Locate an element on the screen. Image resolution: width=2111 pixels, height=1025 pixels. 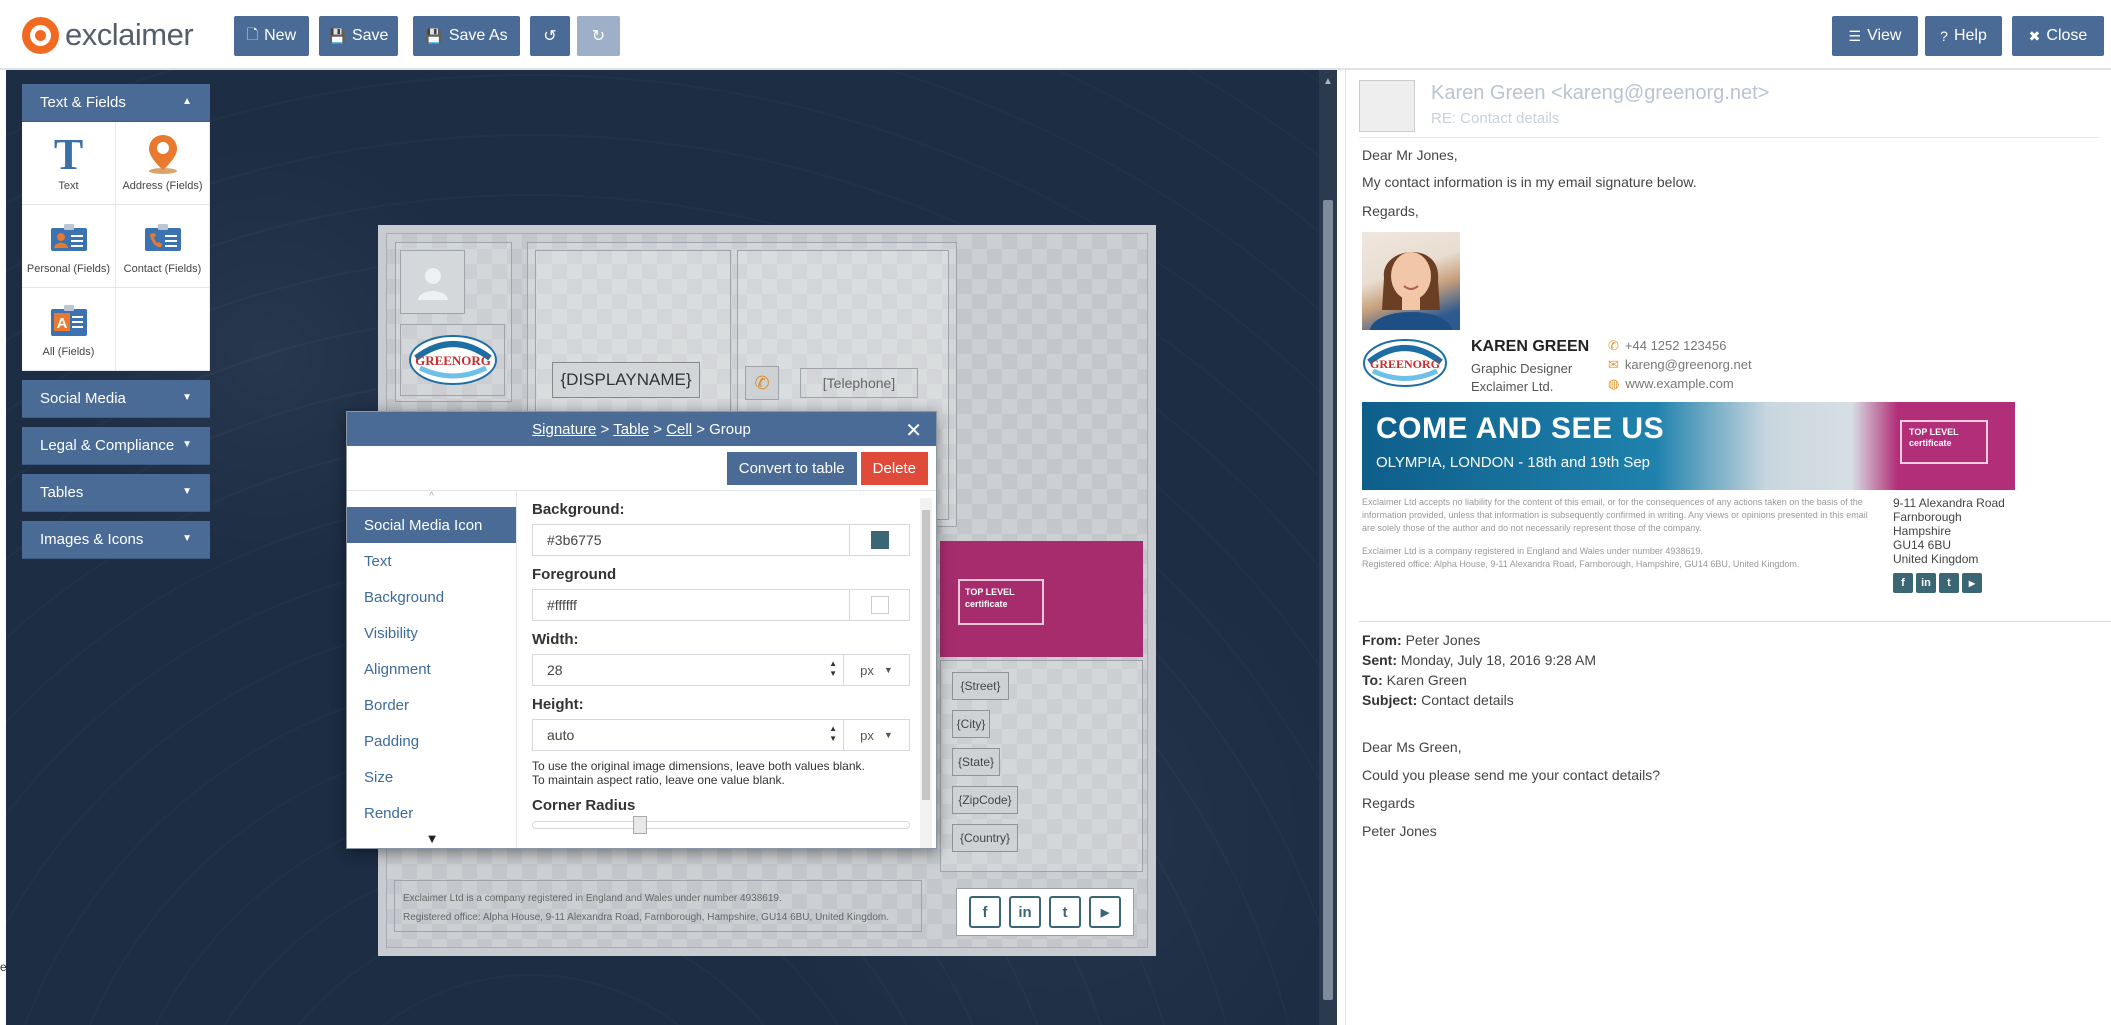
tool-address-fields: Address (Fields) is located at coordinates (163, 163).